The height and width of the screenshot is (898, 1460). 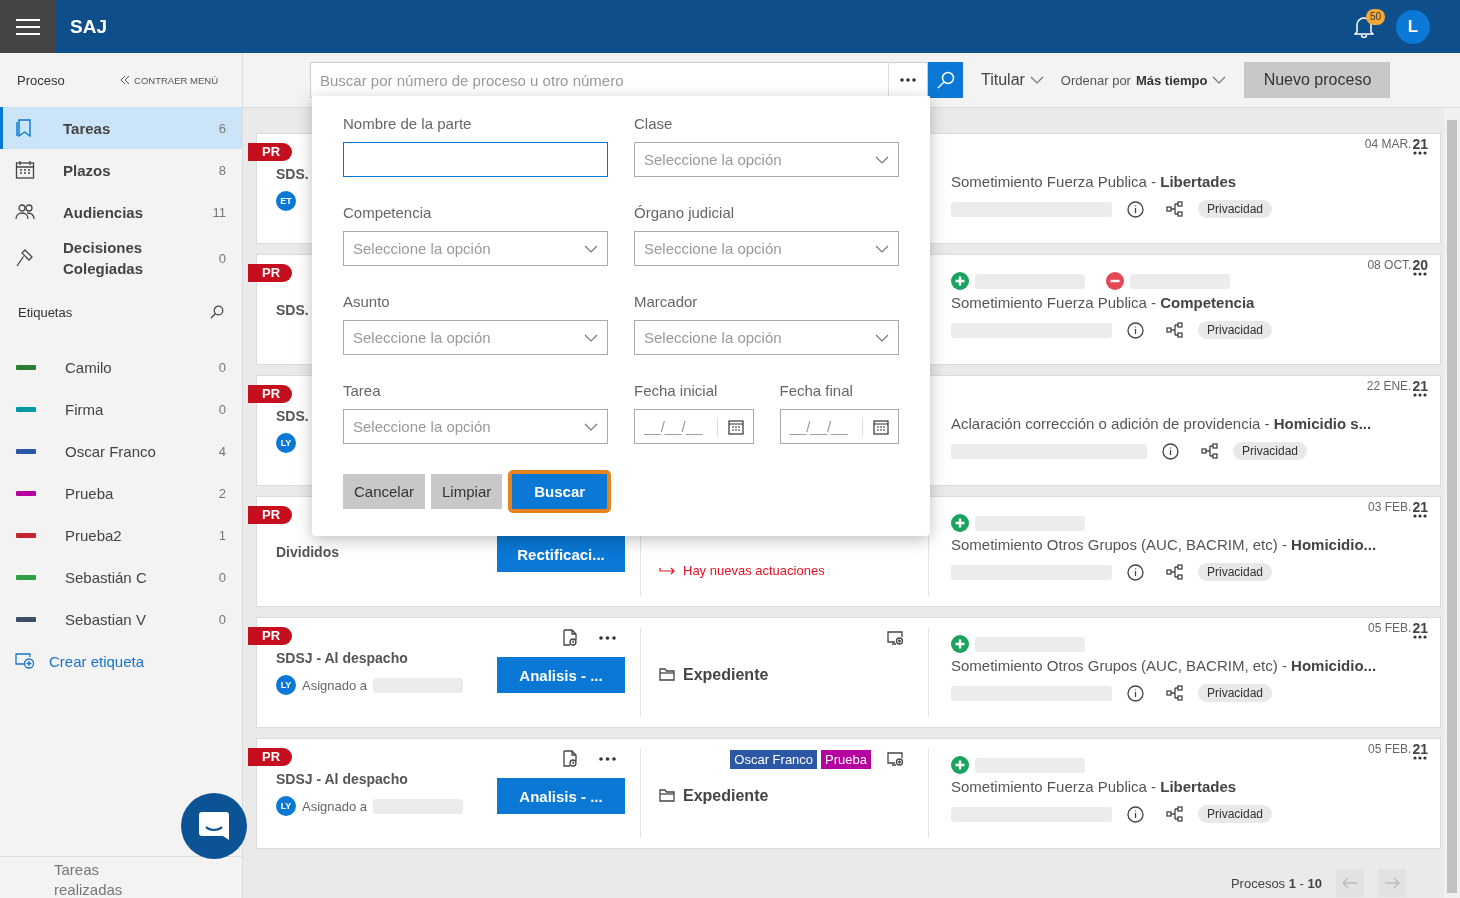 What do you see at coordinates (121, 661) in the screenshot?
I see `create-tag-link: Crear etiqueta` at bounding box center [121, 661].